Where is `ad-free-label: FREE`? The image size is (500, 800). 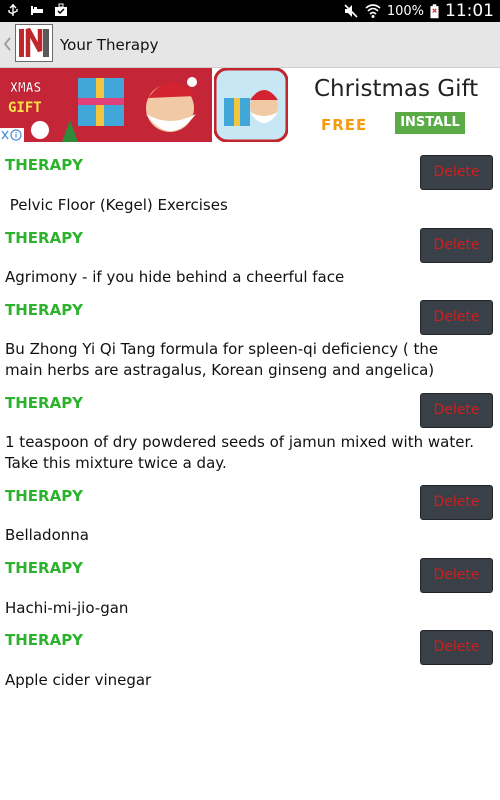 ad-free-label: FREE is located at coordinates (344, 125).